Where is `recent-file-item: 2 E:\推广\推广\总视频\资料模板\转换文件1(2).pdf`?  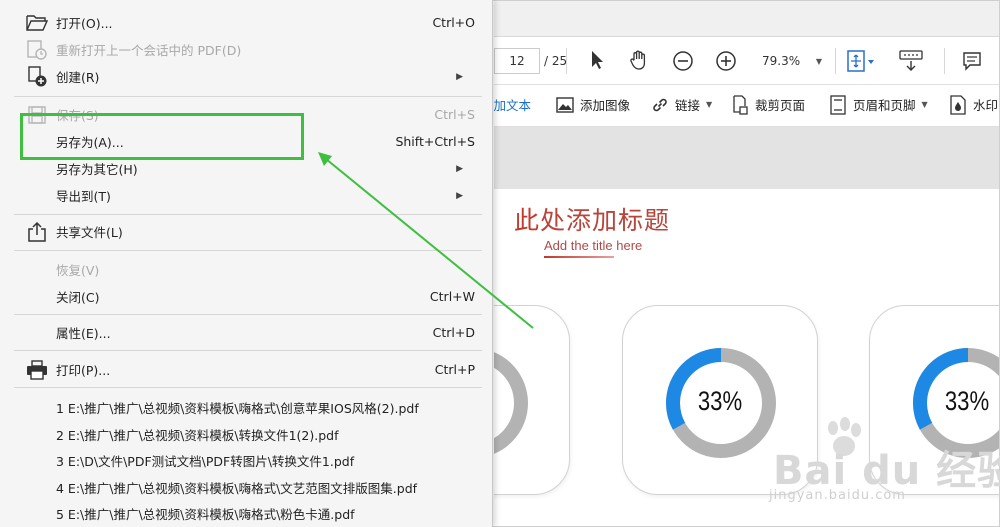
recent-file-item: 2 E:\推广\推广\总视频\资料模板\转换文件1(2).pdf is located at coordinates (246, 434).